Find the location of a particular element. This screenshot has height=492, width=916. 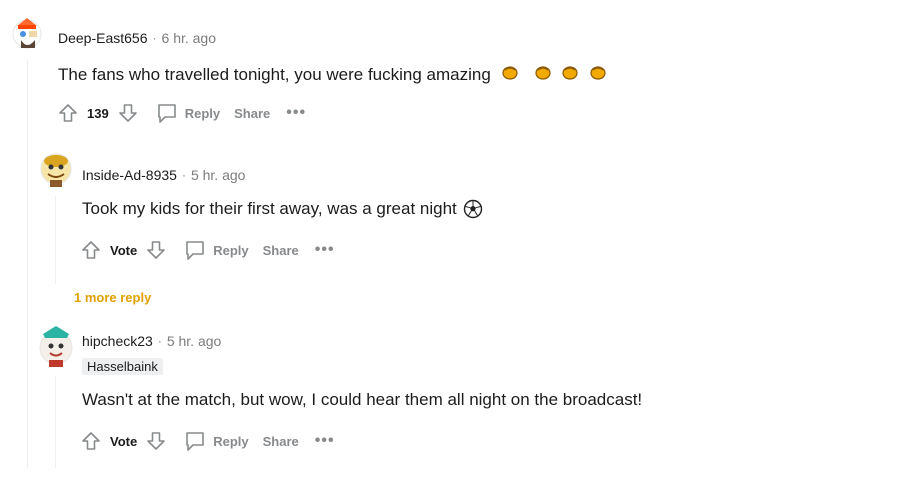

thread-line-root is located at coordinates (27, 264).